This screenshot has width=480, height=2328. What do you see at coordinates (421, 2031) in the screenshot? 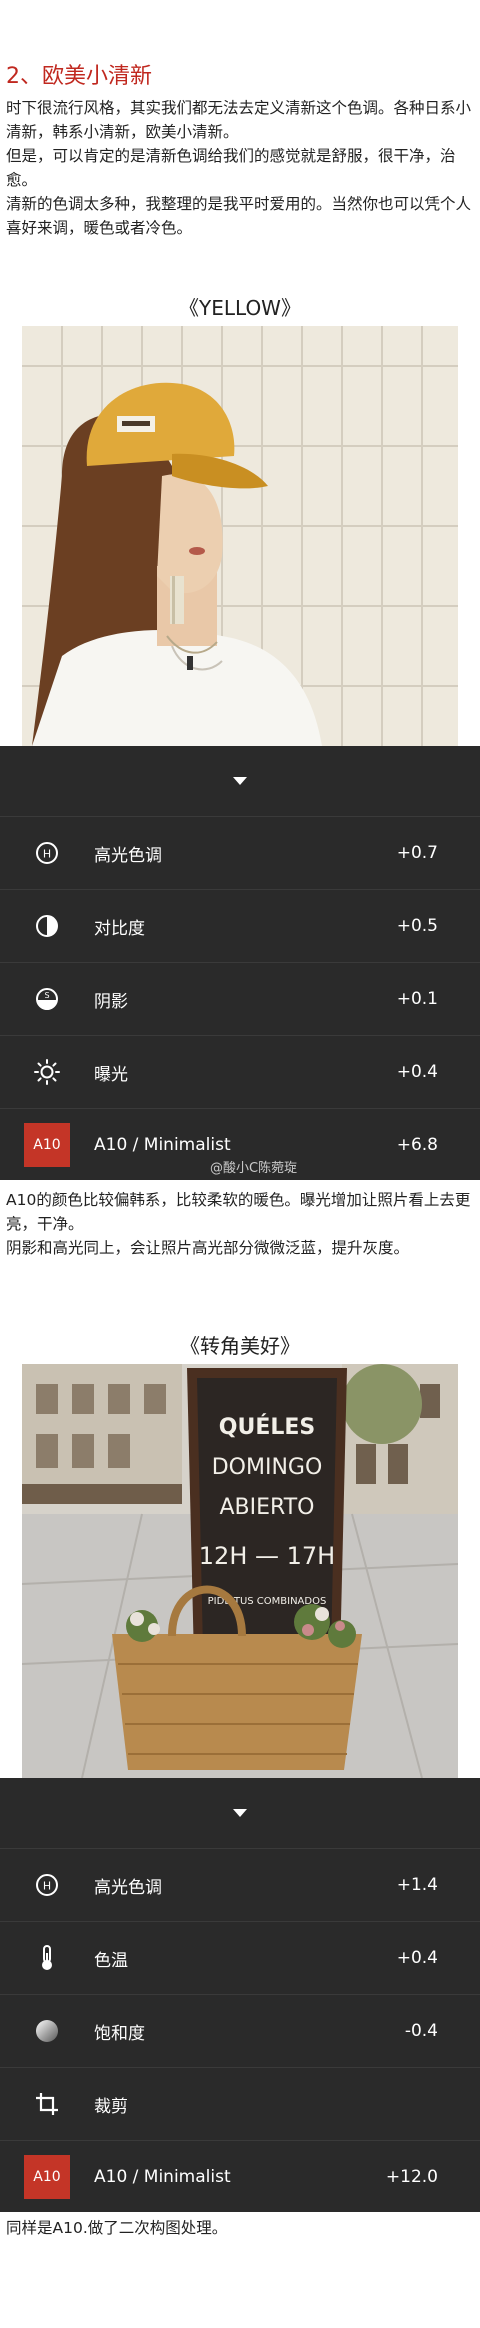
I see `row-value: -0.4` at bounding box center [421, 2031].